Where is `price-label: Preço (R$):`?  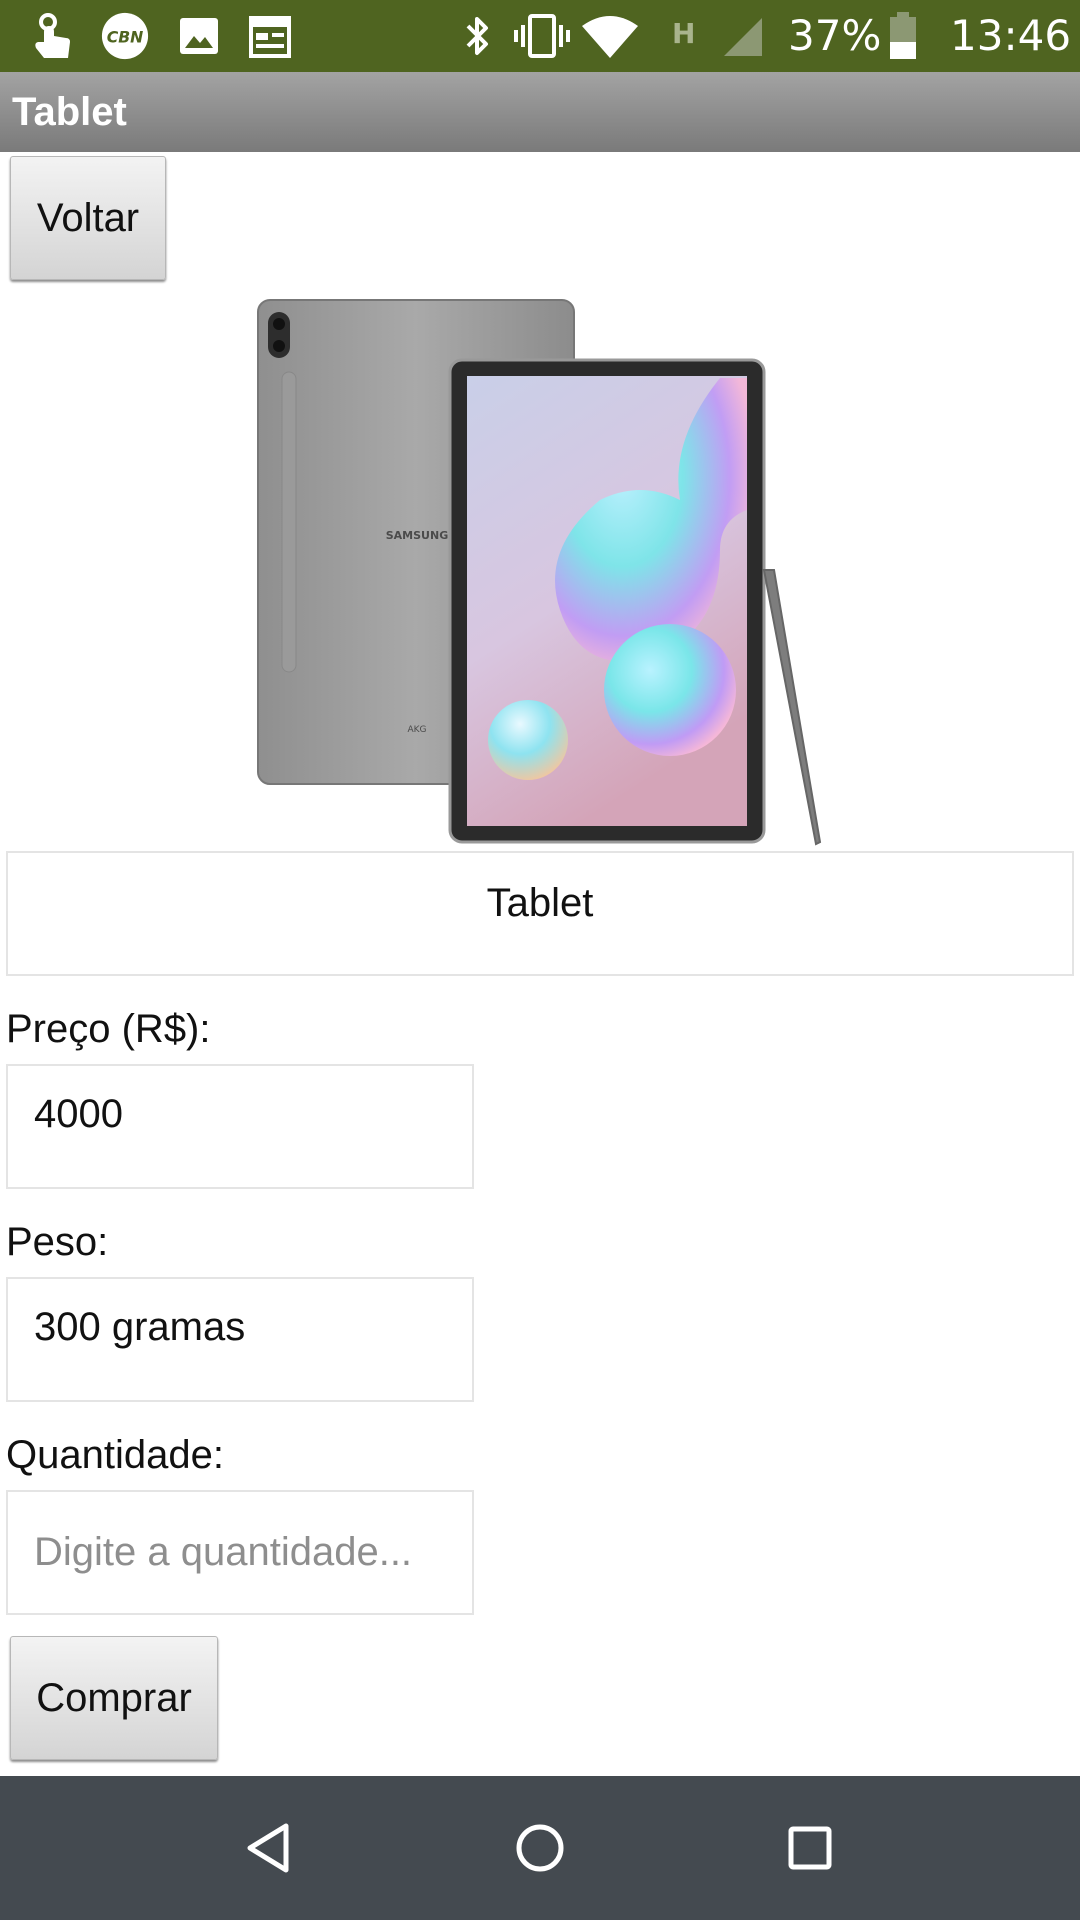
price-label: Preço (R$): is located at coordinates (108, 1029).